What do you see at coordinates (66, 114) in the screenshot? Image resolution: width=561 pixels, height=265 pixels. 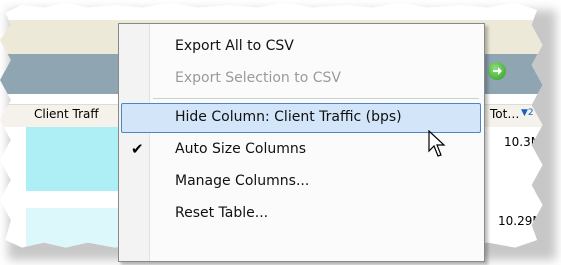 I see `column-header-client-traffic: Client Traff` at bounding box center [66, 114].